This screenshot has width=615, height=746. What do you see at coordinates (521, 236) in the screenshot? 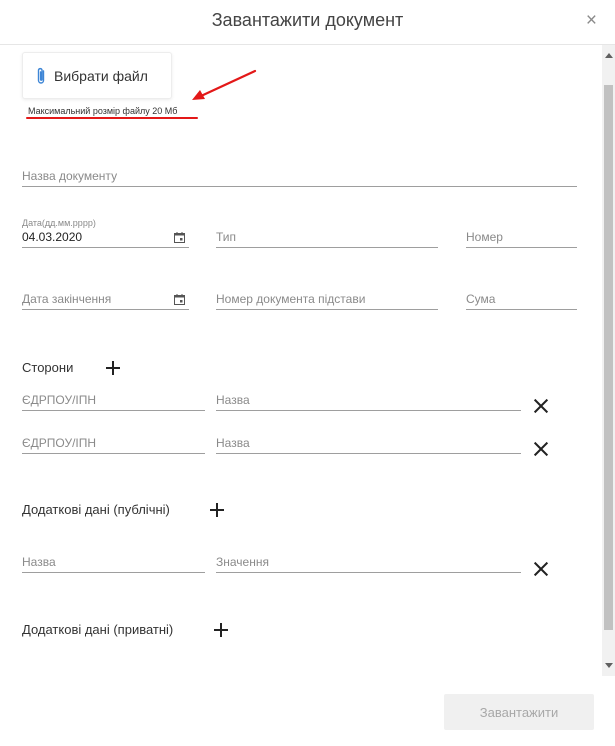
I see `number-field: Номер` at bounding box center [521, 236].